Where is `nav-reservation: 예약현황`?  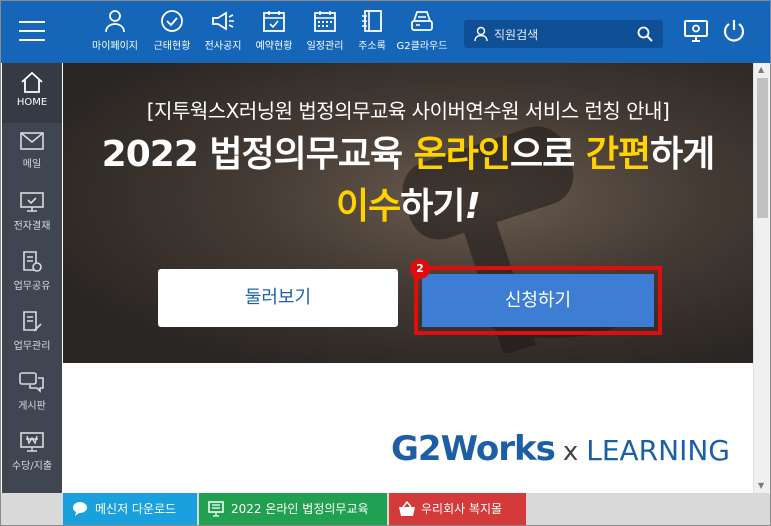
nav-reservation: 예약현황 is located at coordinates (274, 34).